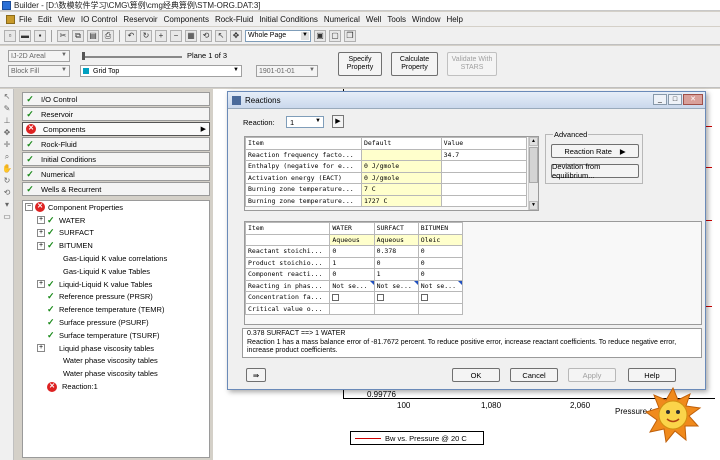 The height and width of the screenshot is (460, 720). What do you see at coordinates (592, 375) in the screenshot?
I see `apply-button: Apply` at bounding box center [592, 375].